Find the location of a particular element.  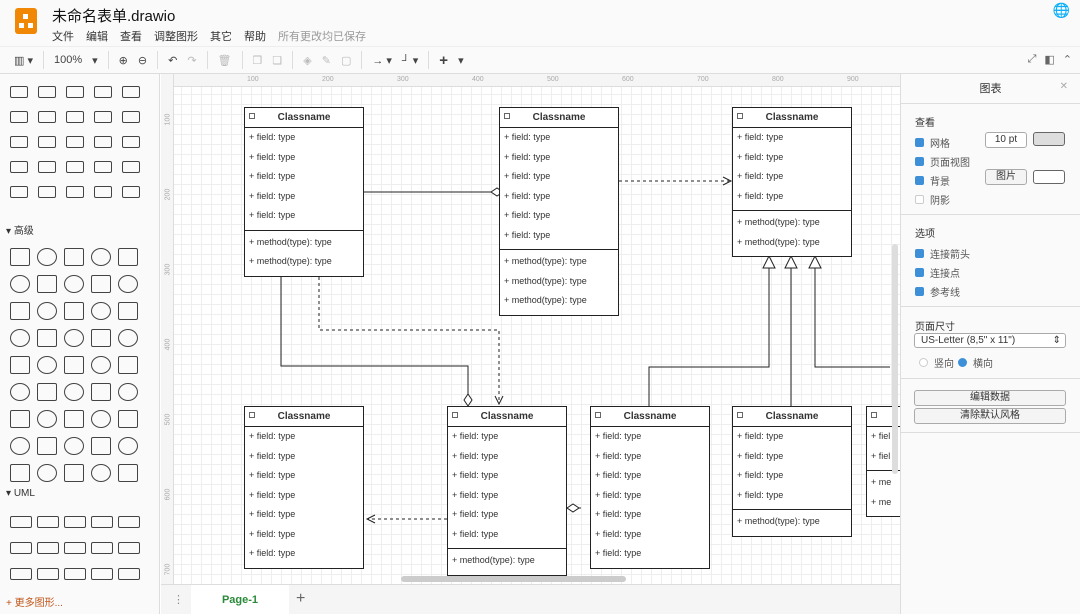

menu-arrange: 调整图形 is located at coordinates (176, 36).